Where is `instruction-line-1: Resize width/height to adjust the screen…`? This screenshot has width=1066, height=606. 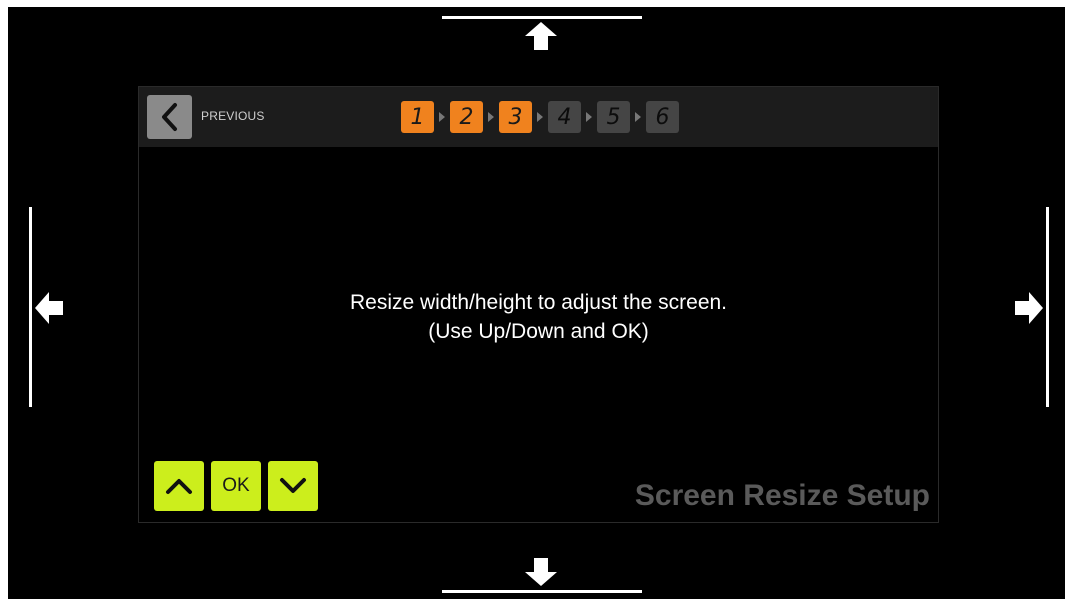 instruction-line-1: Resize width/height to adjust the screen… is located at coordinates (538, 302).